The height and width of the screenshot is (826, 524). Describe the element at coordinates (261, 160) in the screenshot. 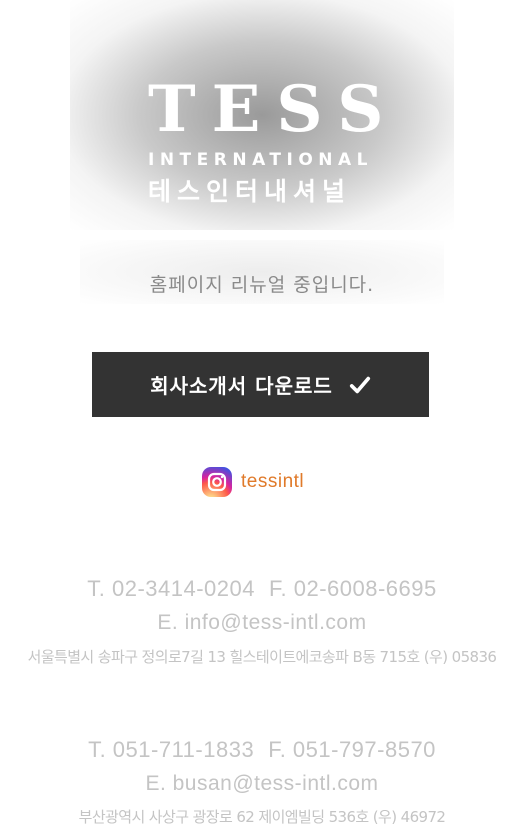

I see `logo-subtitle: INTERNATIONAL` at that location.